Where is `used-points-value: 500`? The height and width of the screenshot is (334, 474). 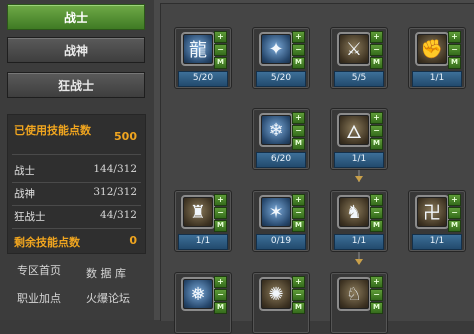 used-points-value: 500 is located at coordinates (125, 136).